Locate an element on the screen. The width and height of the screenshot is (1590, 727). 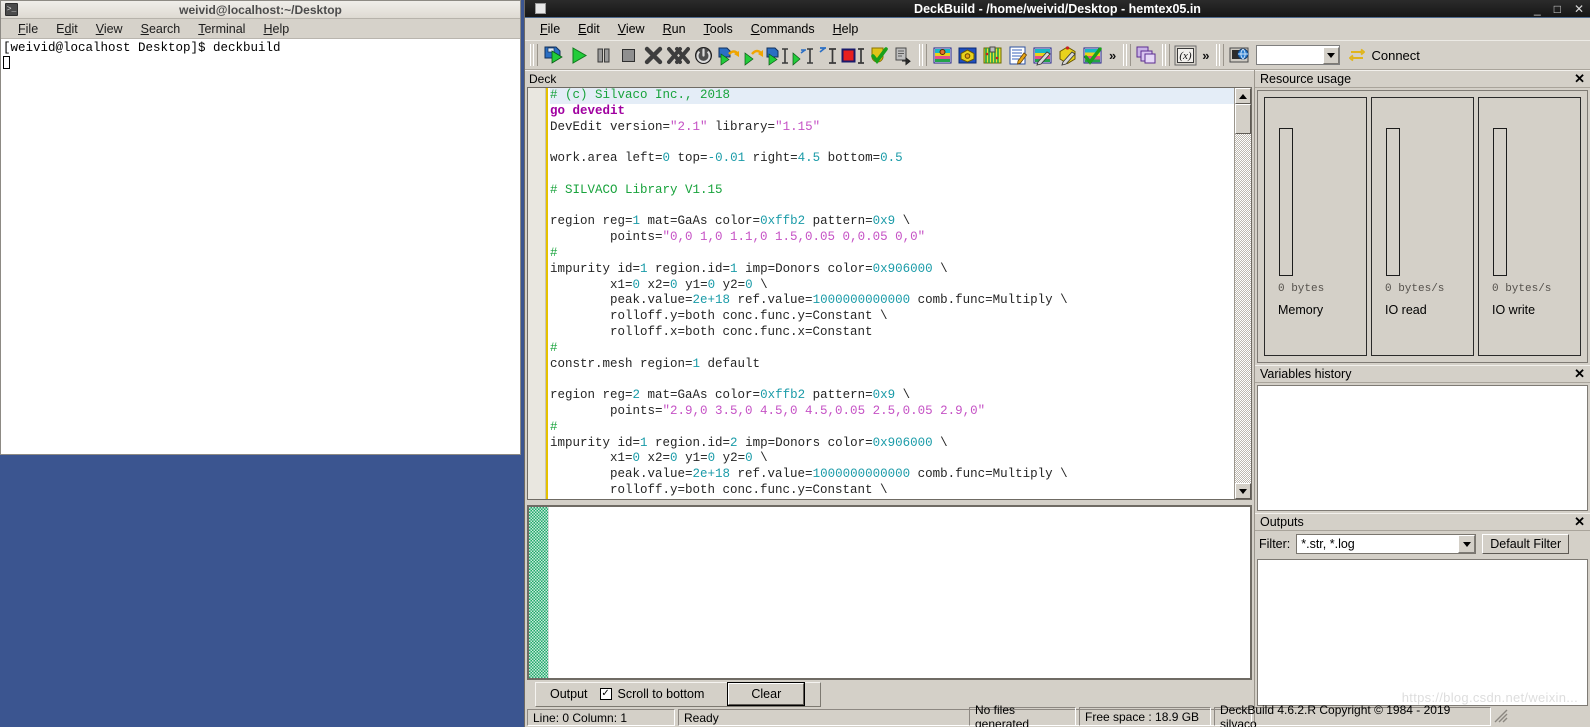
run-deck-icon is located at coordinates (553, 55).